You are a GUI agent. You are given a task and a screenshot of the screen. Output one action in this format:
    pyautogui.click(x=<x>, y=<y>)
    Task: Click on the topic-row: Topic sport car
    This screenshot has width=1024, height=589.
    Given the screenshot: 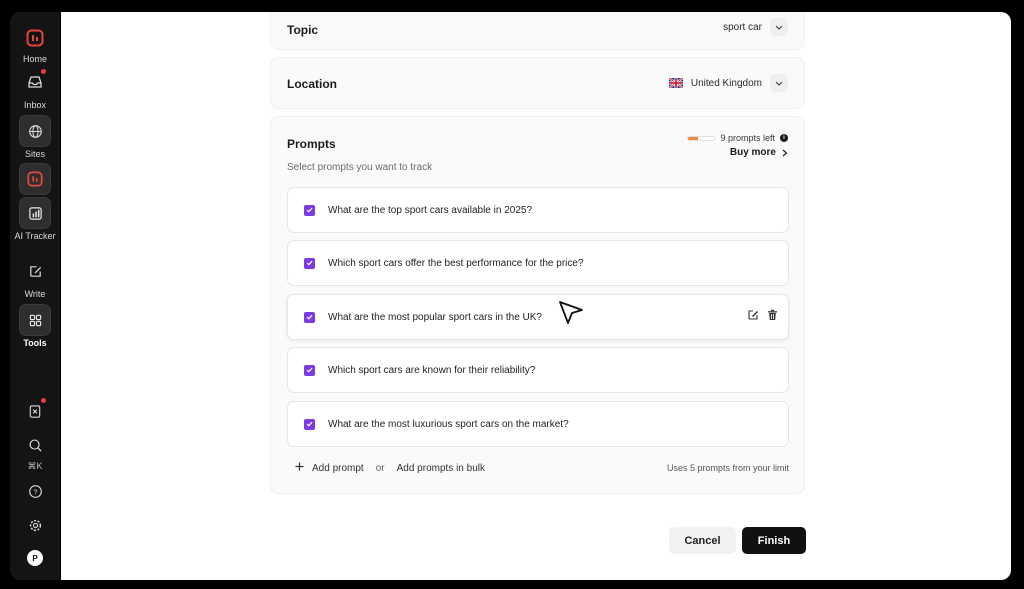 What is the action you would take?
    pyautogui.click(x=537, y=31)
    